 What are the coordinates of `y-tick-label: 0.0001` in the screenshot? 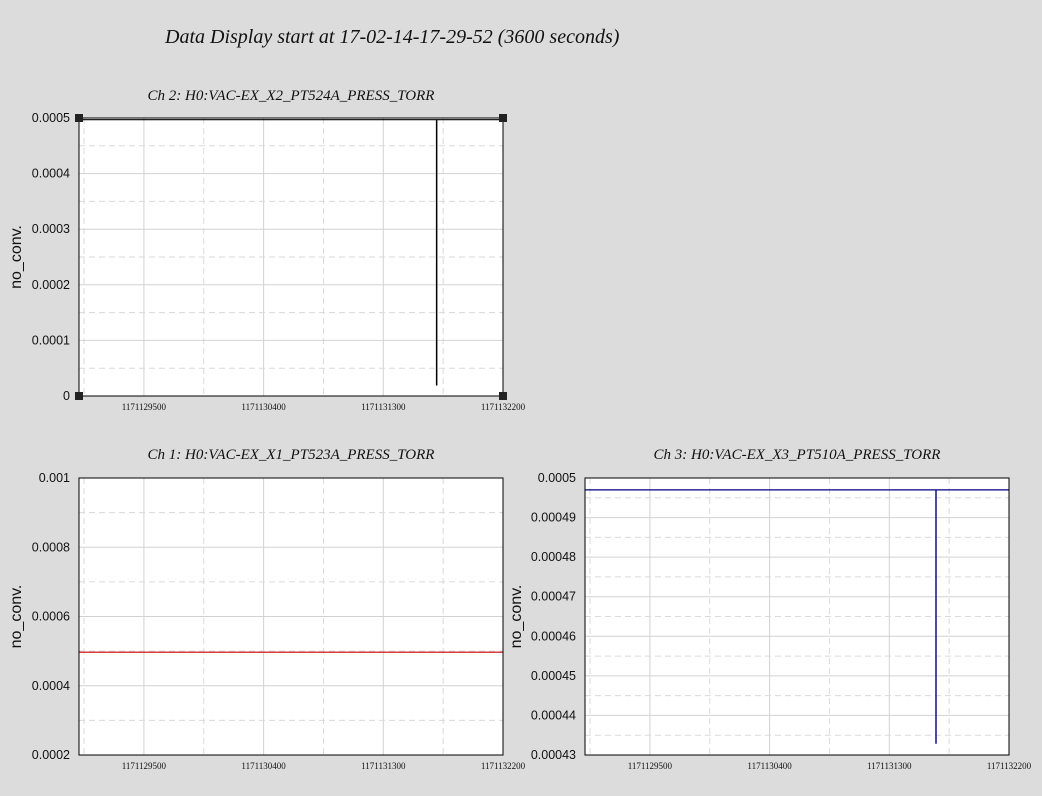 It's located at (51, 340).